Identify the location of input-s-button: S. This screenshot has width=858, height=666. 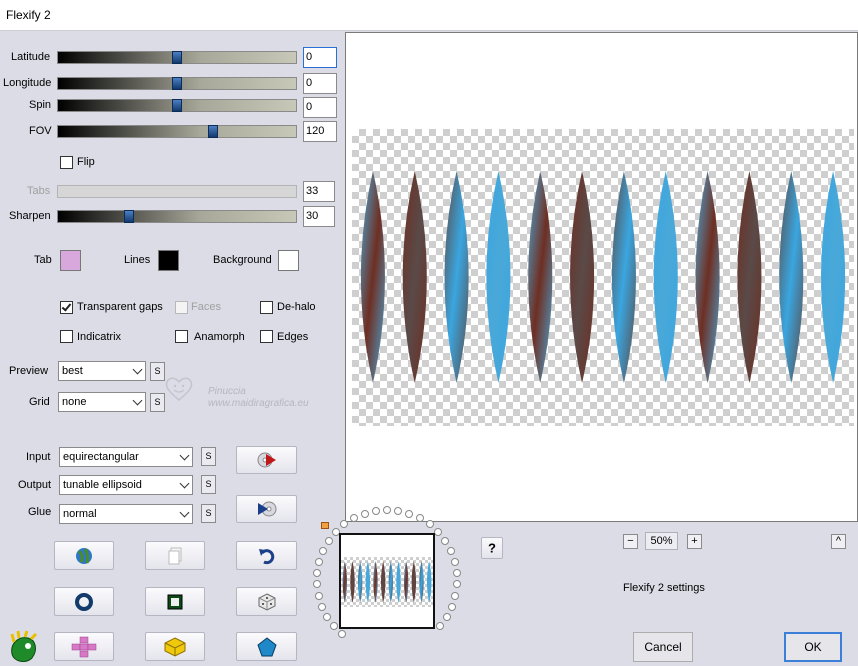
(208, 456).